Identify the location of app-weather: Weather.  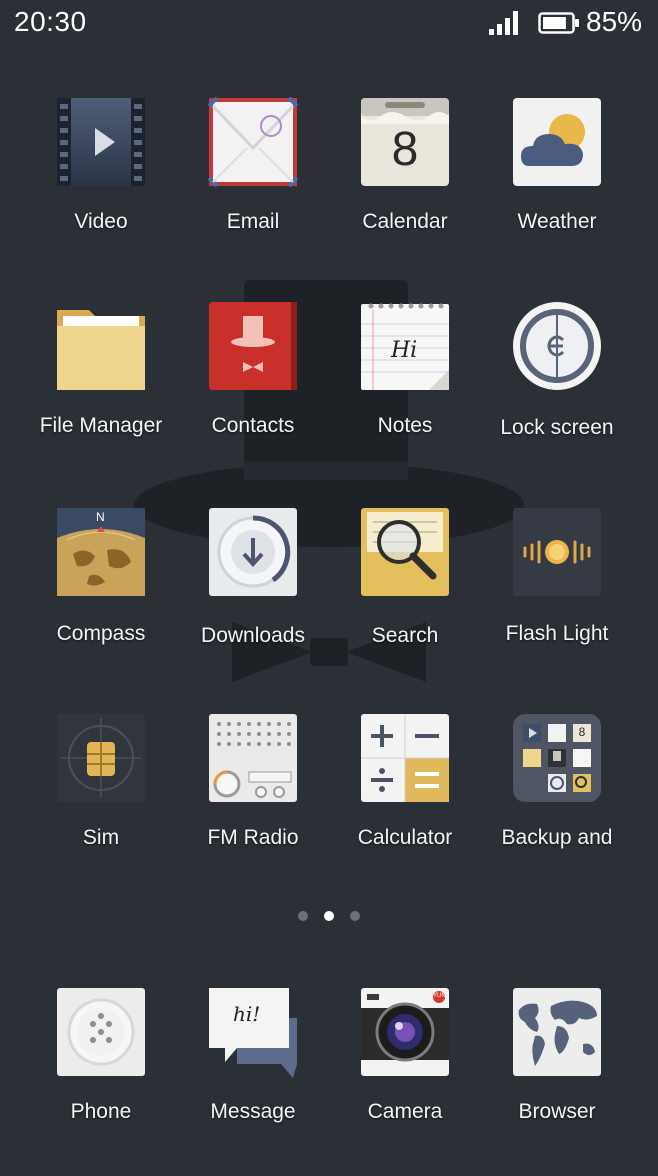
(557, 191).